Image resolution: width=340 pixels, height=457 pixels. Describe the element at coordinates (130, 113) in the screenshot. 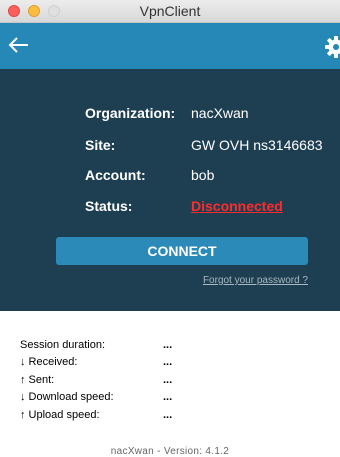

I see `organization-label: Organization:` at that location.